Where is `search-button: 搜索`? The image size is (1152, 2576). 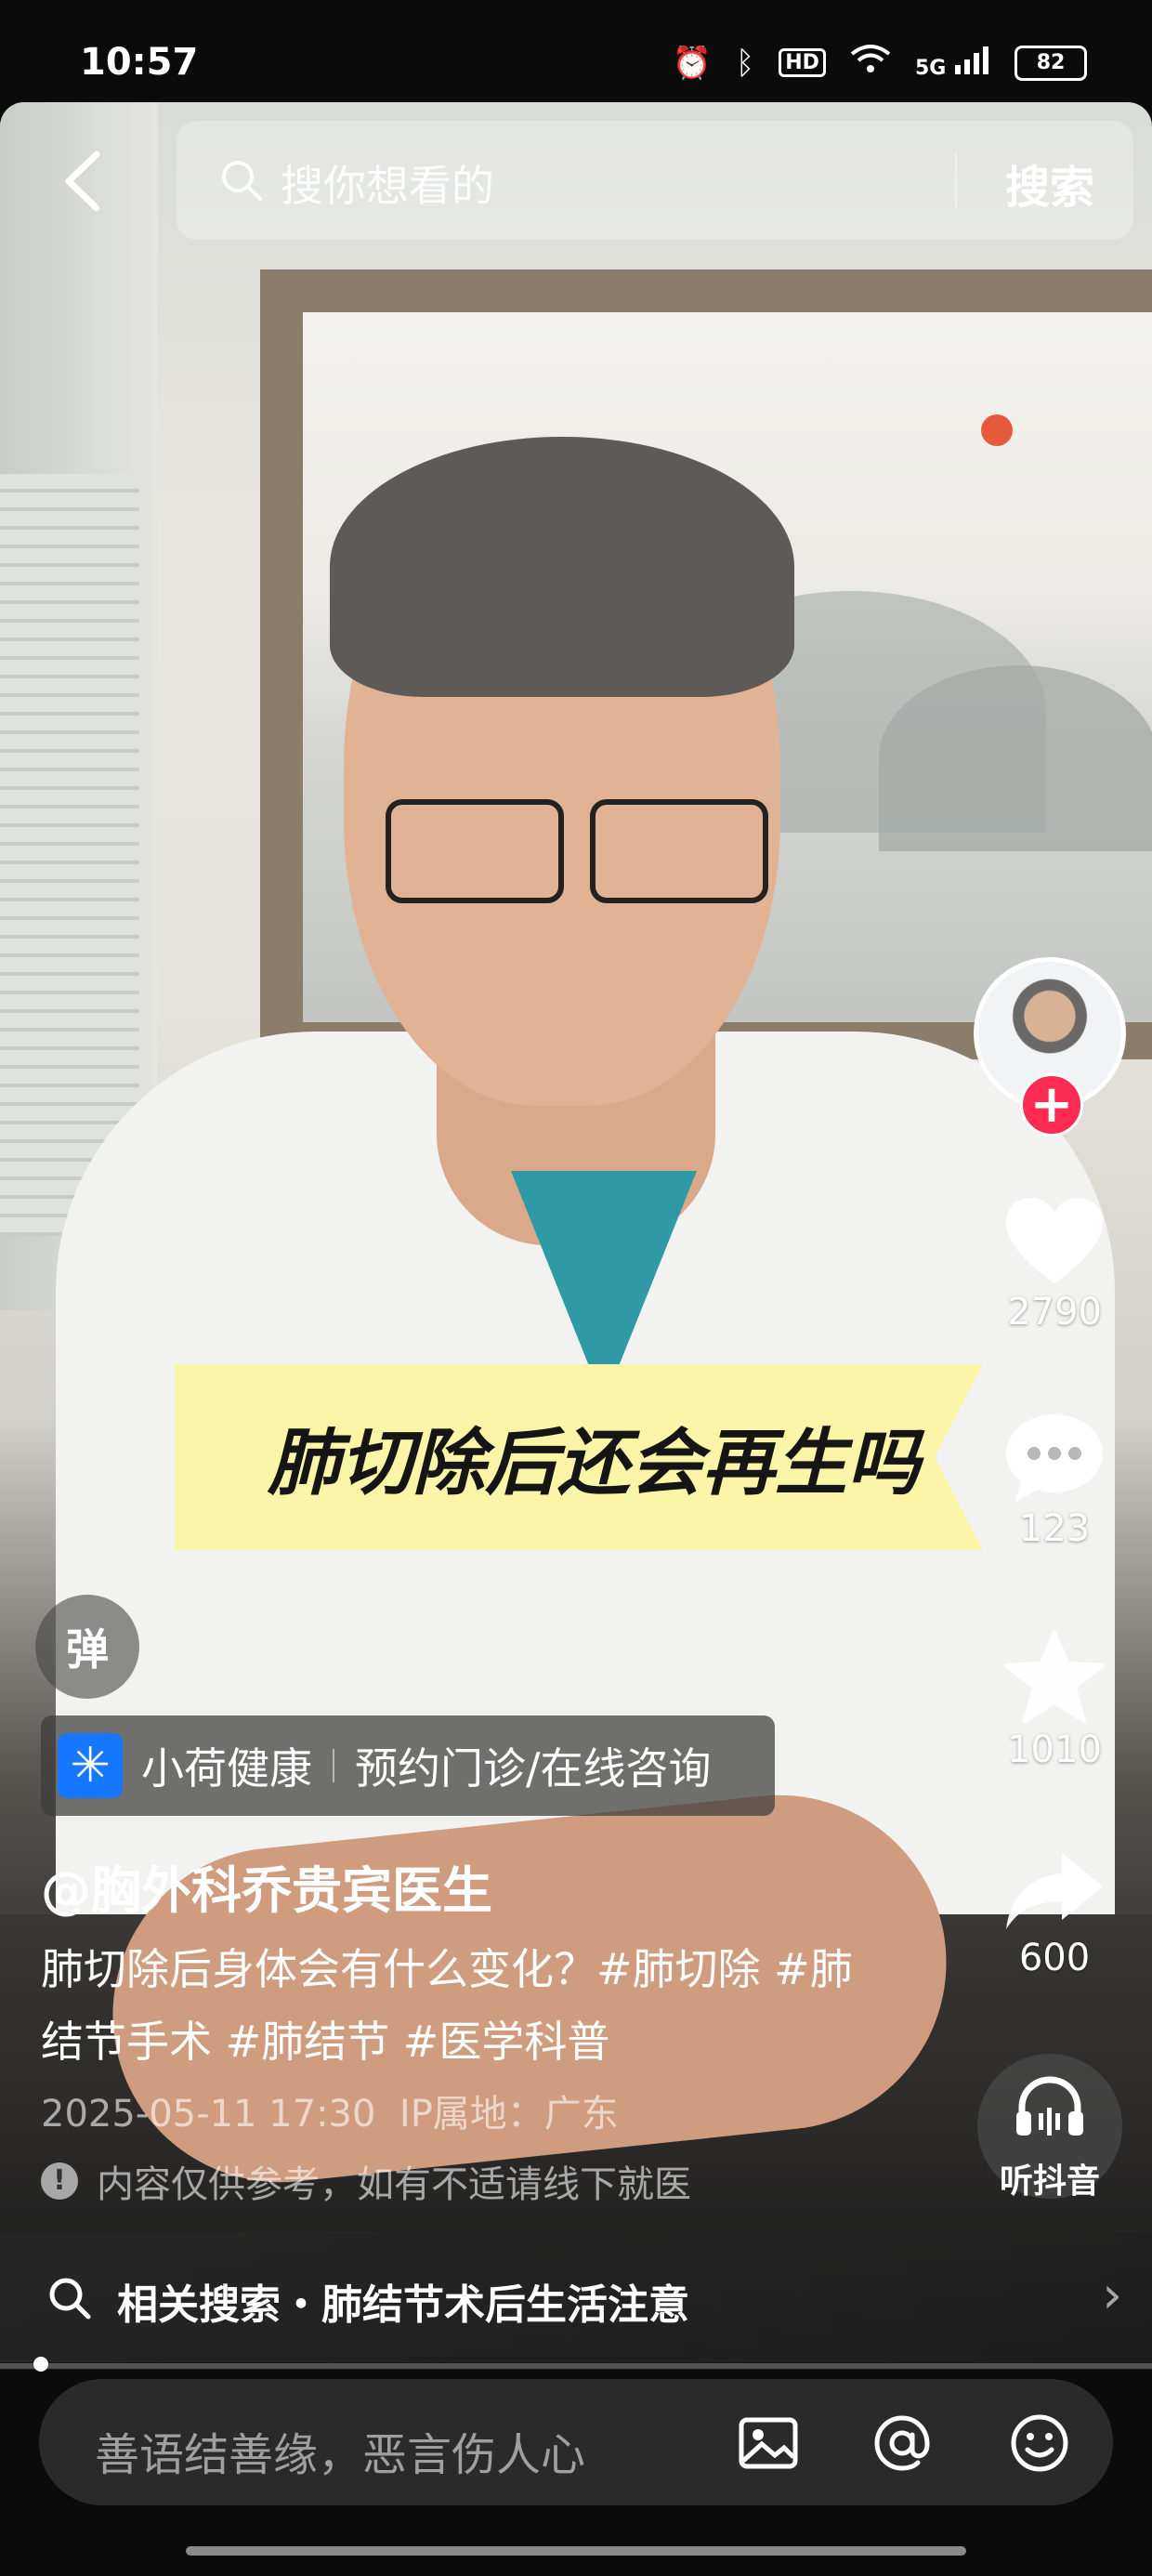
search-button: 搜索 is located at coordinates (1049, 183).